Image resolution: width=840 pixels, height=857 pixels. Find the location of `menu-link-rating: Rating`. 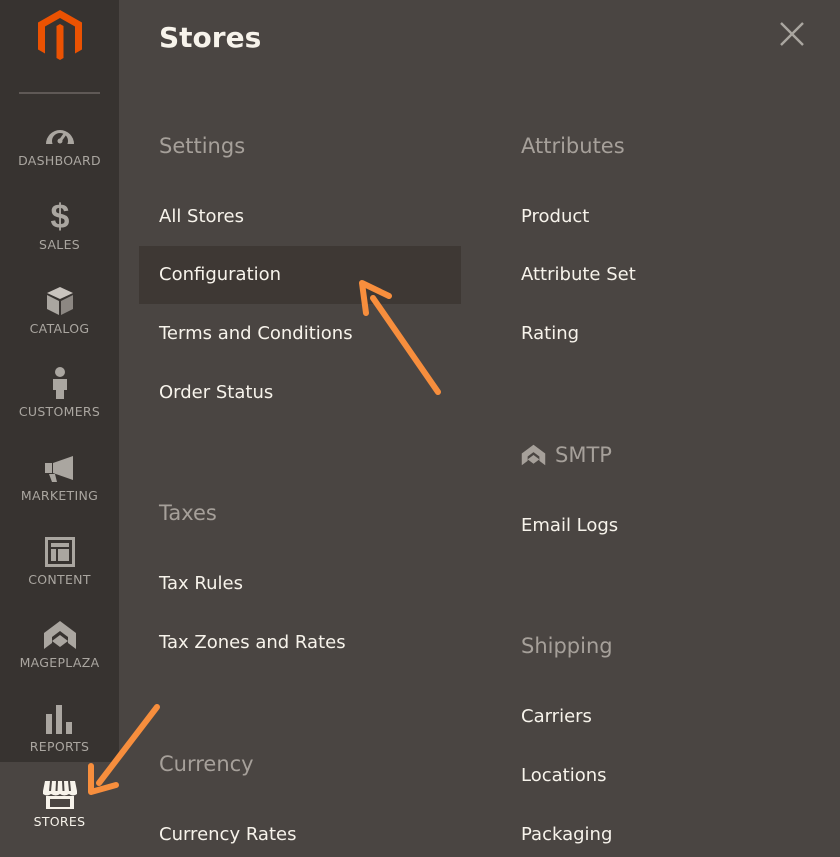

menu-link-rating: Rating is located at coordinates (550, 334).